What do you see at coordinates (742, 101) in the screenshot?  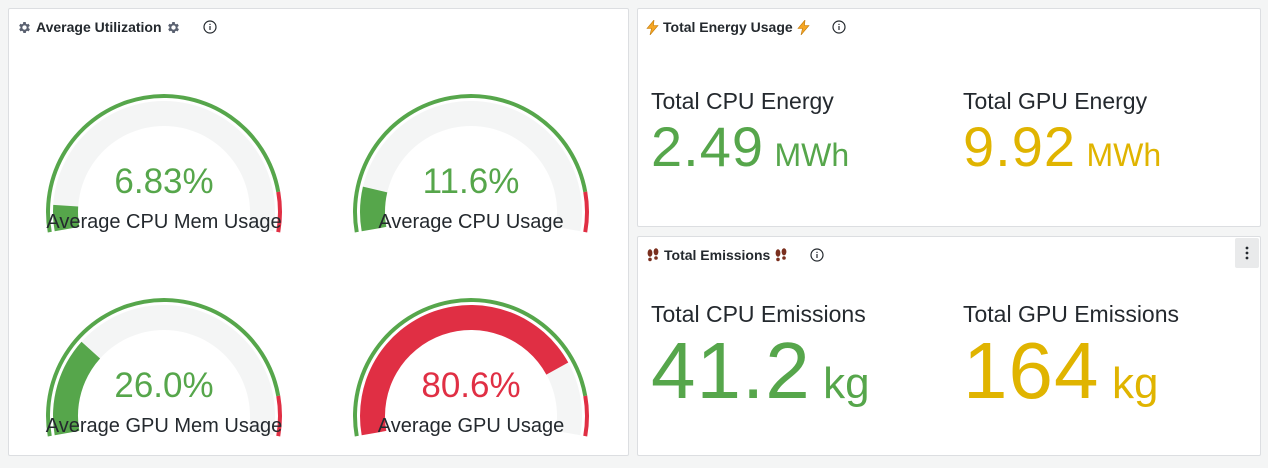 I see `stat-title: Total CPU Energy` at bounding box center [742, 101].